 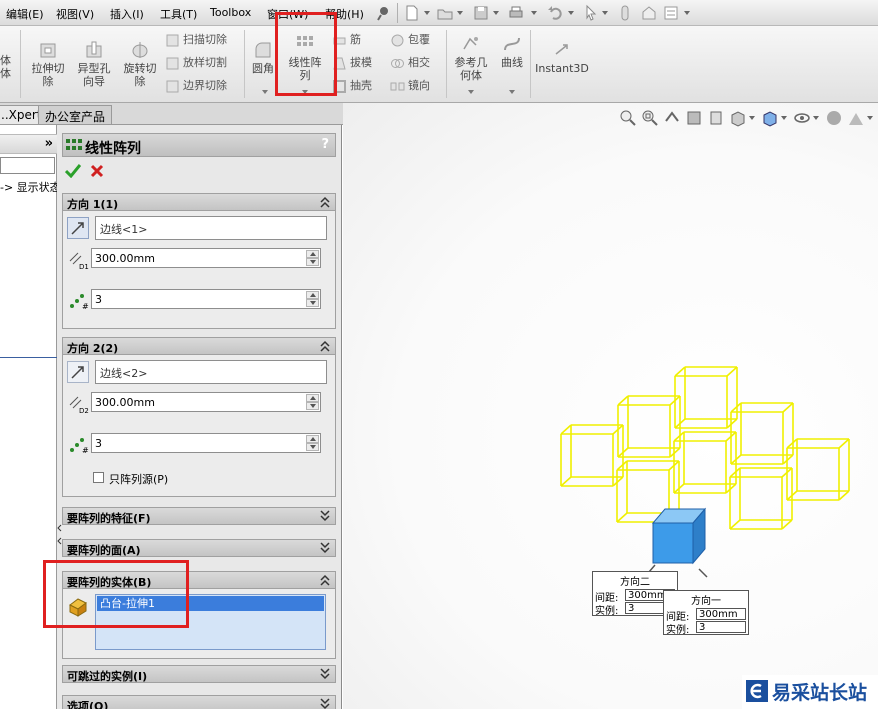 I want to click on options-icon, so click(x=649, y=13).